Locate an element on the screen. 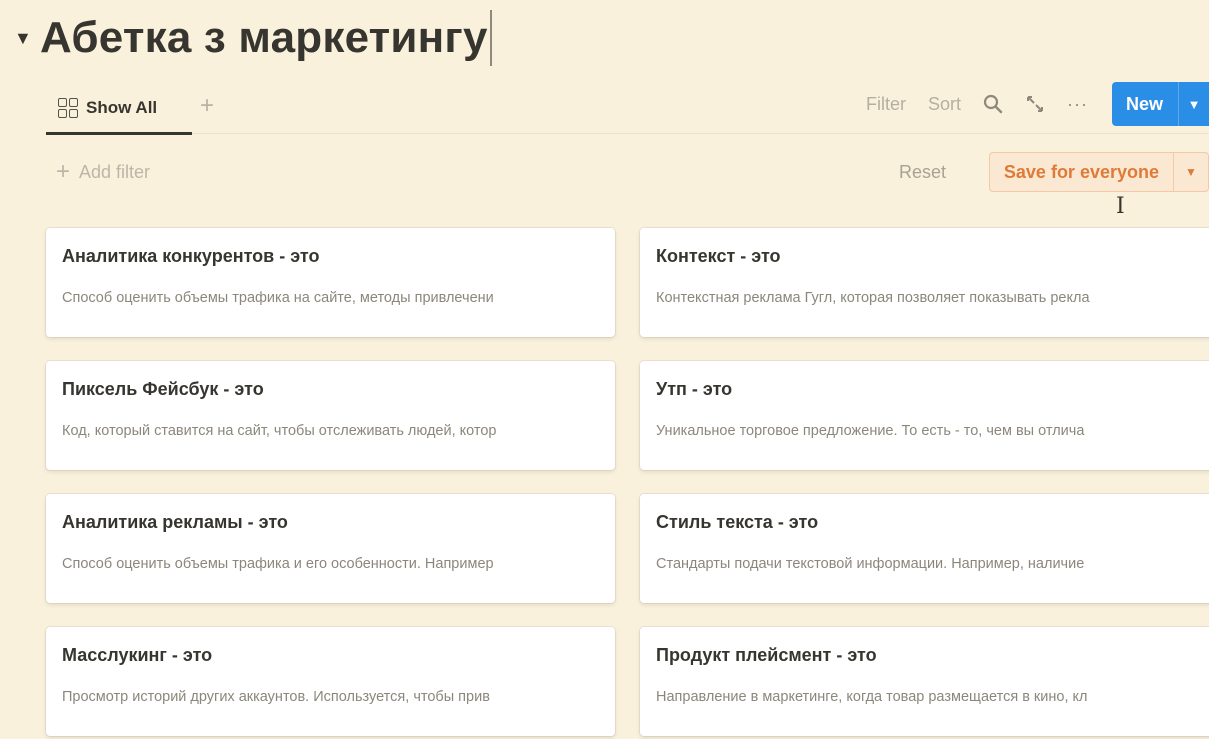 This screenshot has height=739, width=1209. card-title: Продукт плейсмент - это is located at coordinates (766, 655).